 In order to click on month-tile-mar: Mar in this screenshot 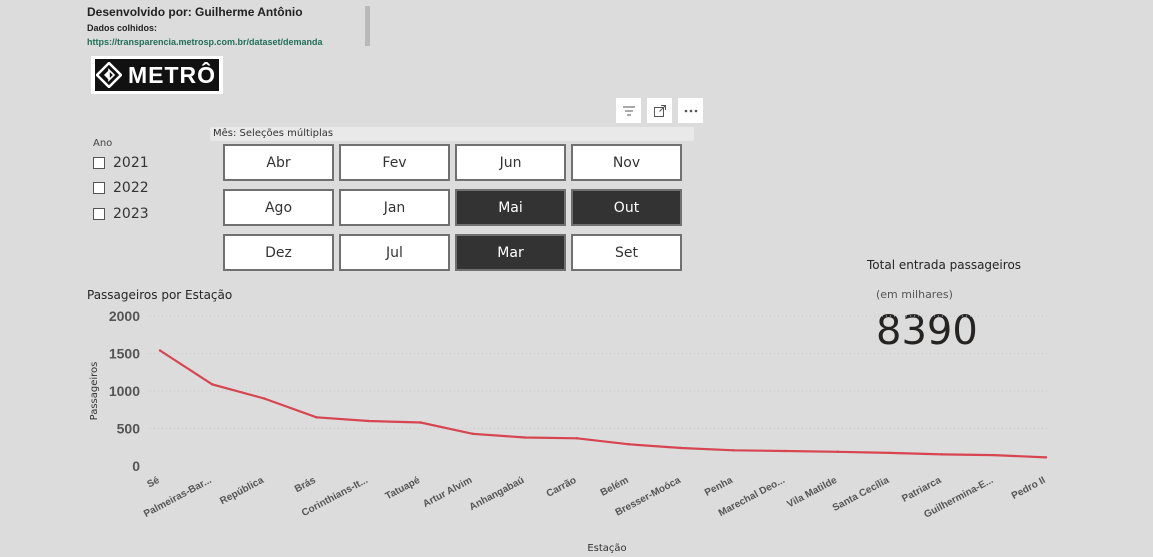, I will do `click(510, 252)`.